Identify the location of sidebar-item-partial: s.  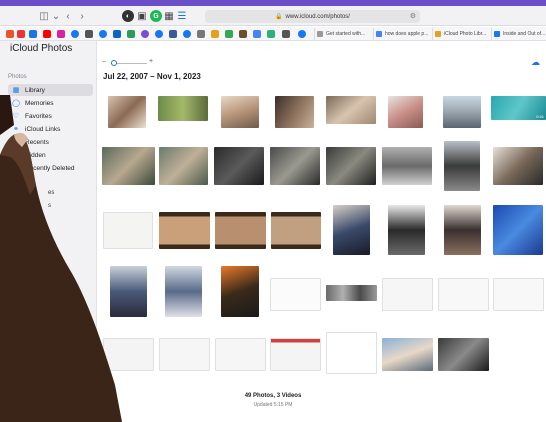
(49, 206).